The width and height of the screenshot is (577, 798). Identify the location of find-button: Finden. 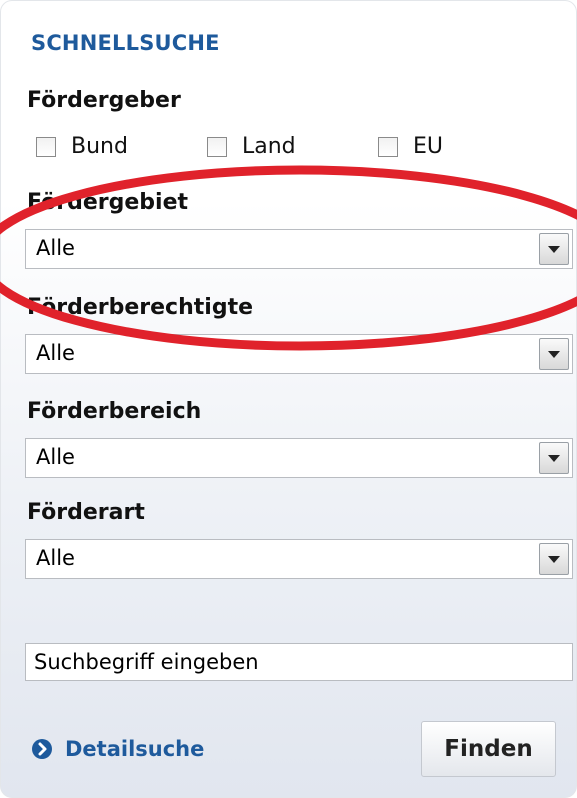
(488, 749).